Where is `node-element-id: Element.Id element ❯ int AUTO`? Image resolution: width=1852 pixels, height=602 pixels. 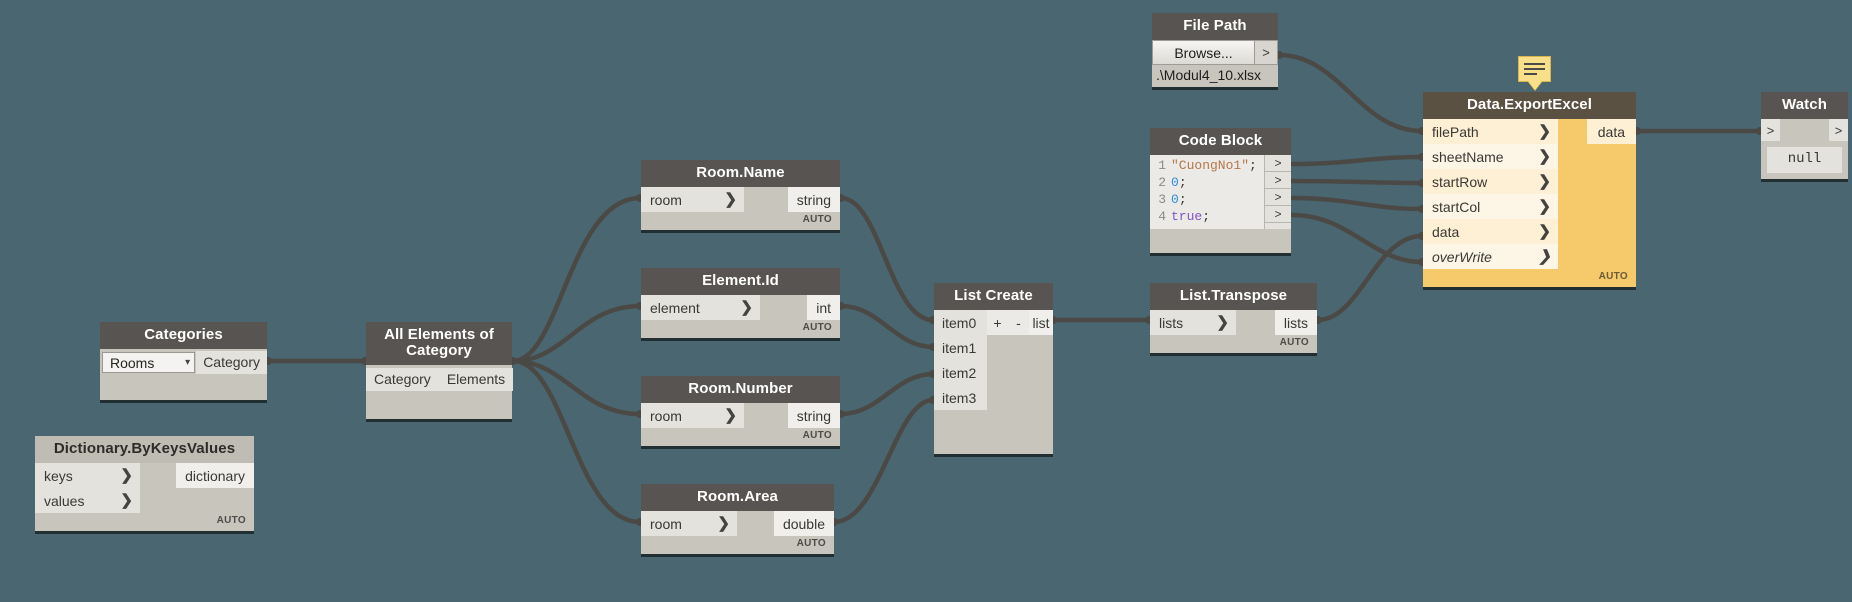 node-element-id: Element.Id element ❯ int AUTO is located at coordinates (740, 303).